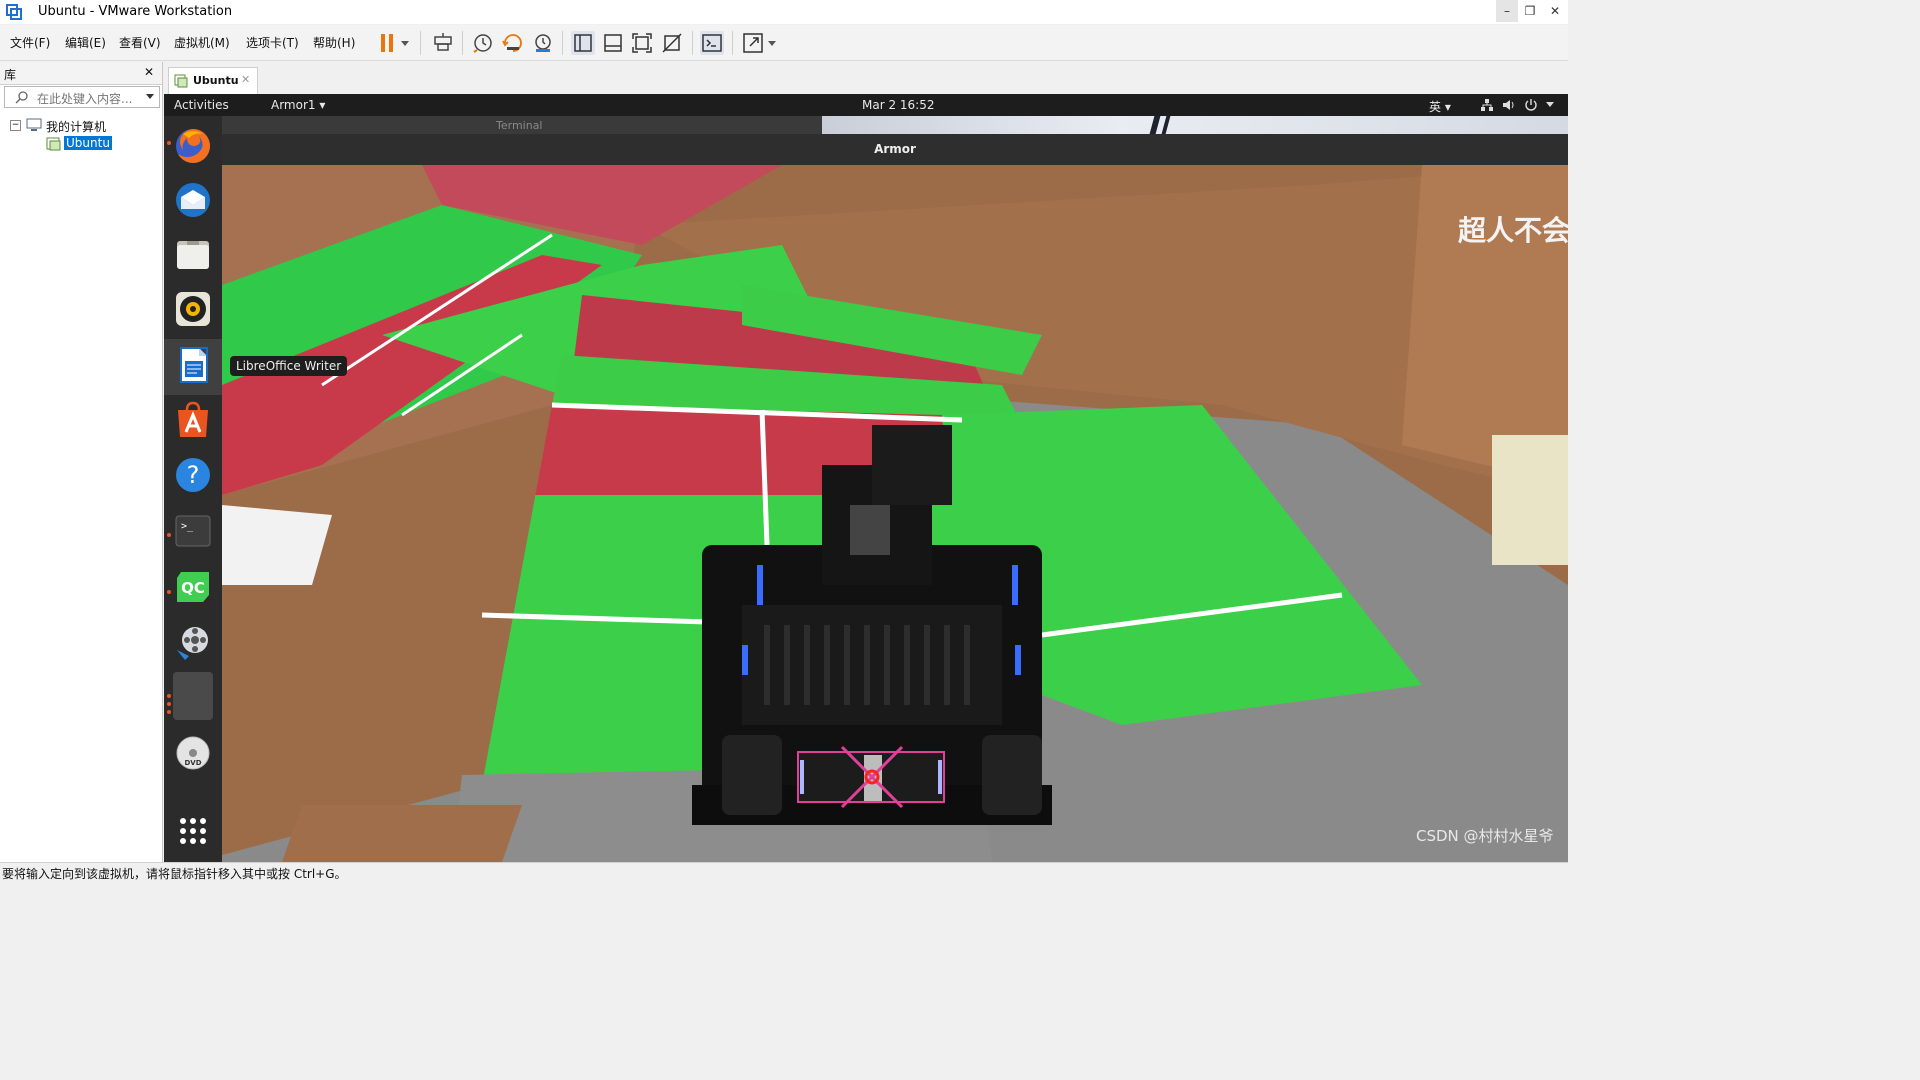 This screenshot has width=1920, height=1080. Describe the element at coordinates (1440, 106) in the screenshot. I see `input-method-indicator: 英 ▾` at that location.